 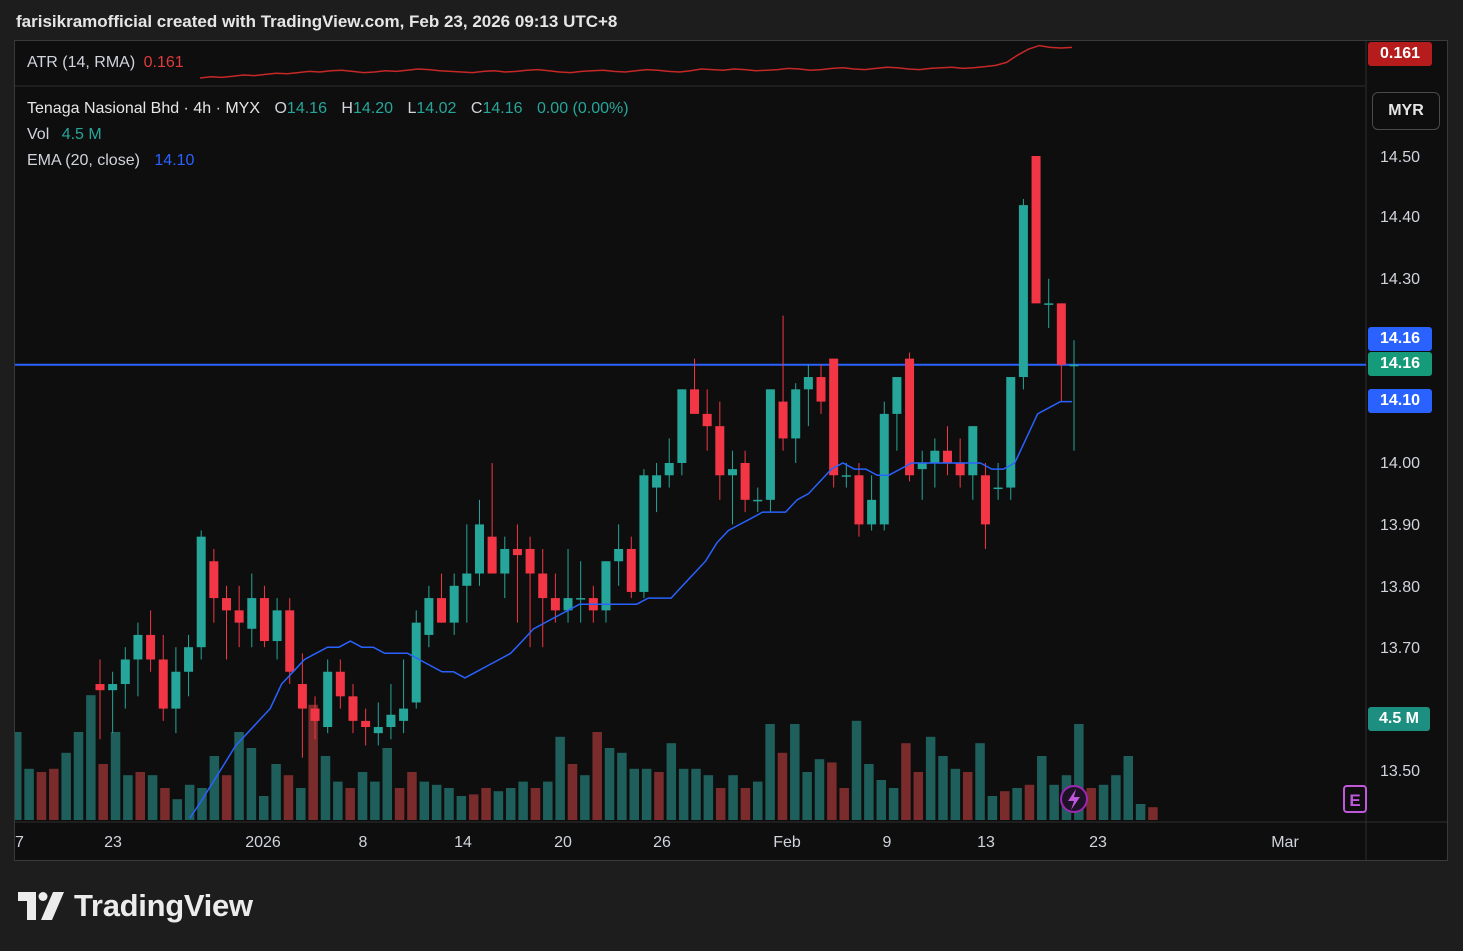 I want to click on close-label: C, so click(x=476, y=108).